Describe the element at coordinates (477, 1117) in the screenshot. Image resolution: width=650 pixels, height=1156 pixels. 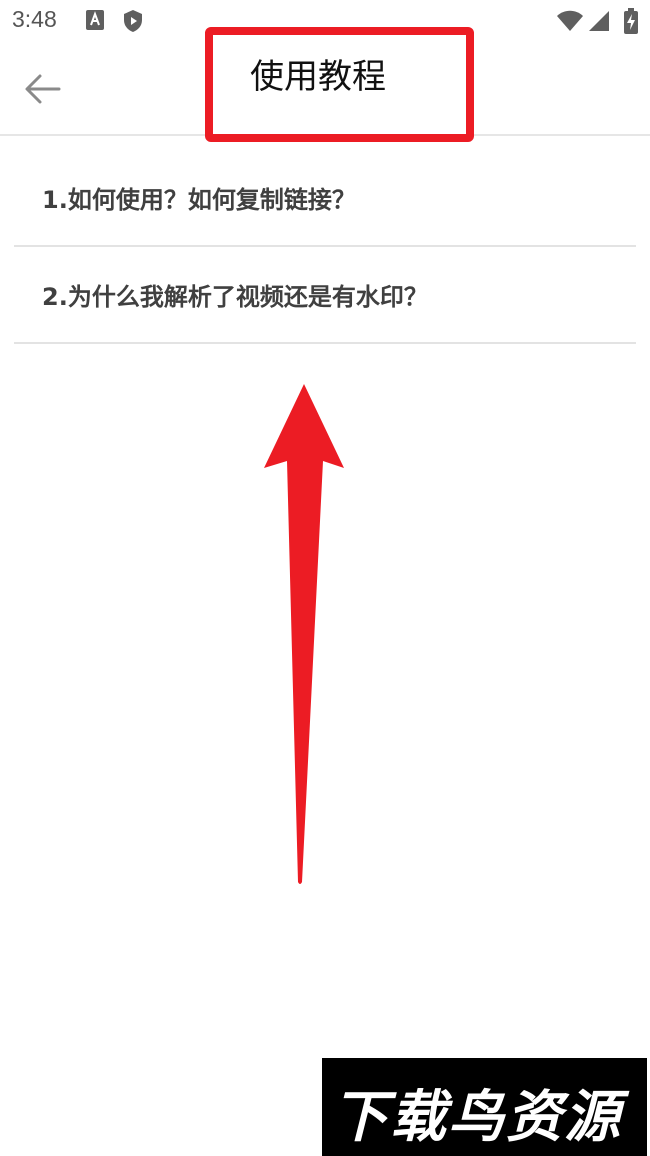
I see `watermark-text: 下载鸟资源` at that location.